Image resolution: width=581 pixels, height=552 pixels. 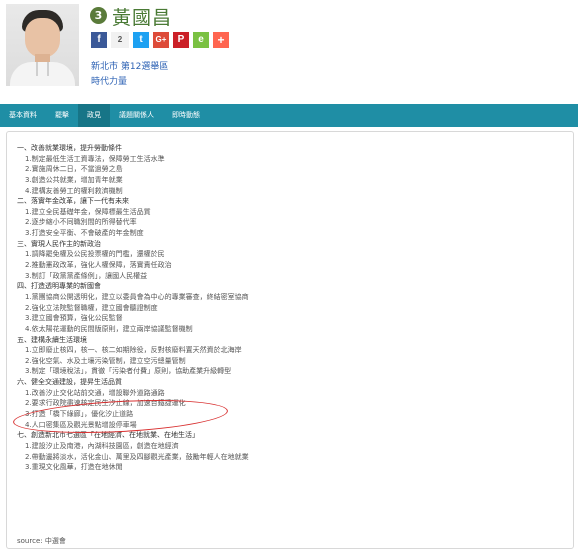 I want to click on policy-item: 1.調降罷免權及公民投票權的門檻，還權於民, so click(x=95, y=254).